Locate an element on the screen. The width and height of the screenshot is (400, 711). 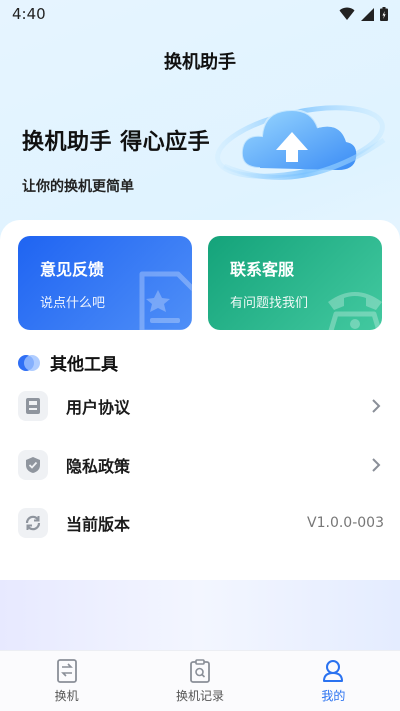
status-time: 4:40 is located at coordinates (29, 14).